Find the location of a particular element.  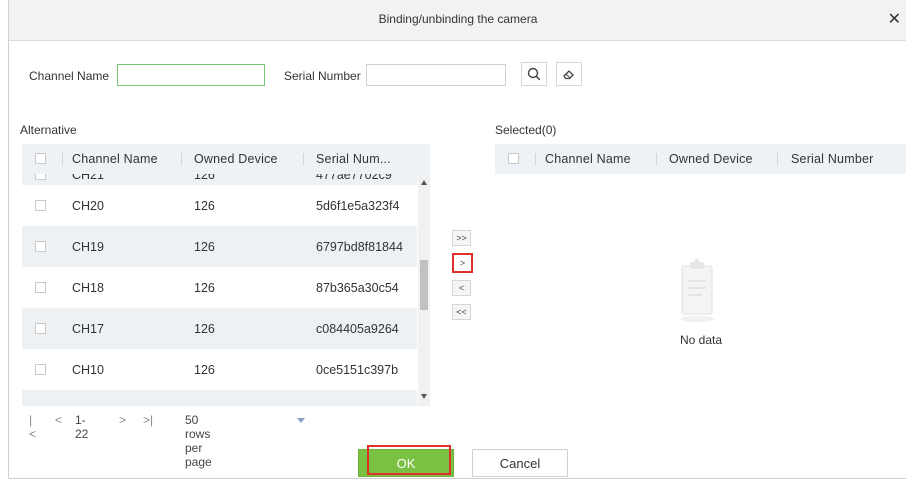

prev-page-button: < is located at coordinates (58, 420).